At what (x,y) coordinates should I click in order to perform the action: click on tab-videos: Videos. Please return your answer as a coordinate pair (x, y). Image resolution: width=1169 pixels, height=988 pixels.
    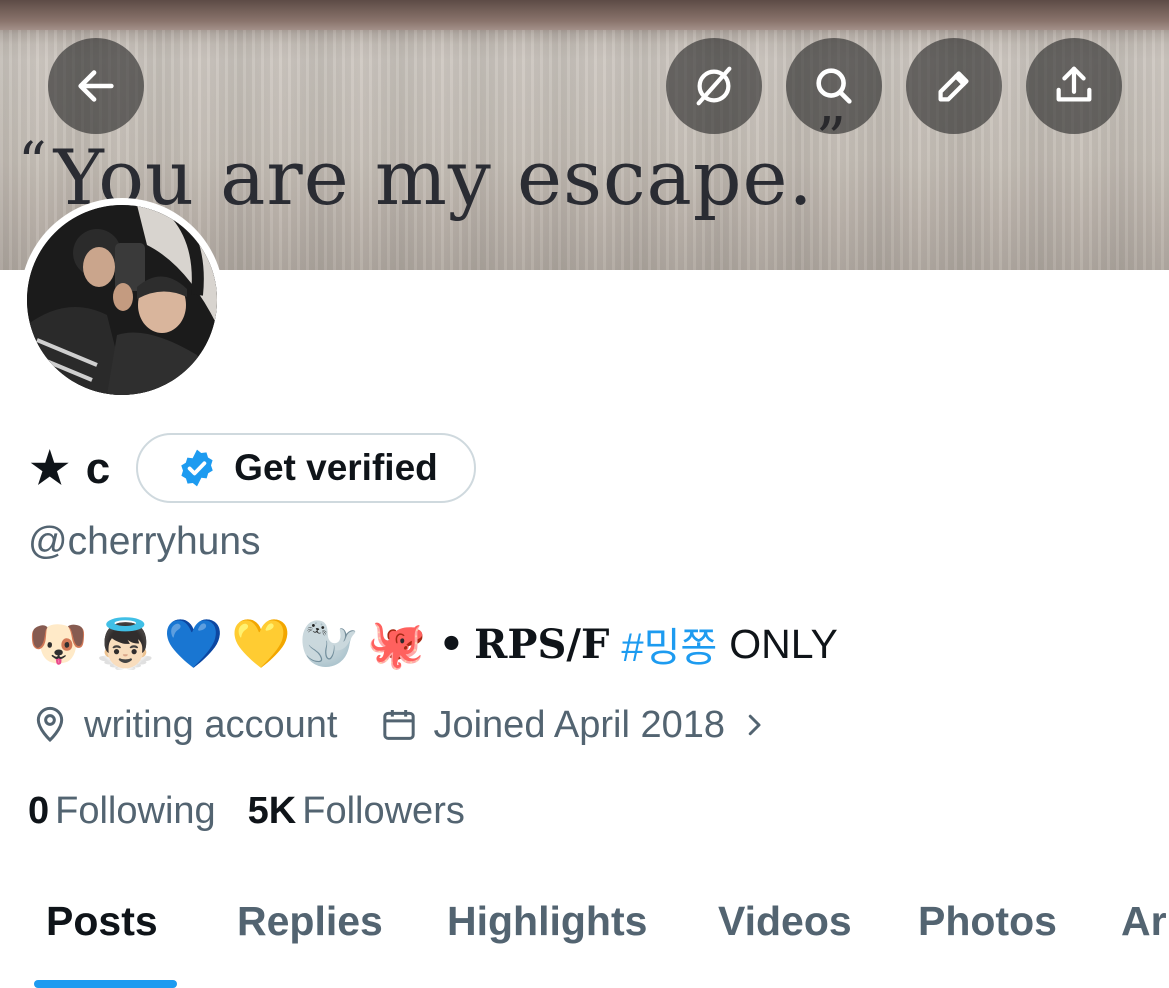
    Looking at the image, I should click on (785, 921).